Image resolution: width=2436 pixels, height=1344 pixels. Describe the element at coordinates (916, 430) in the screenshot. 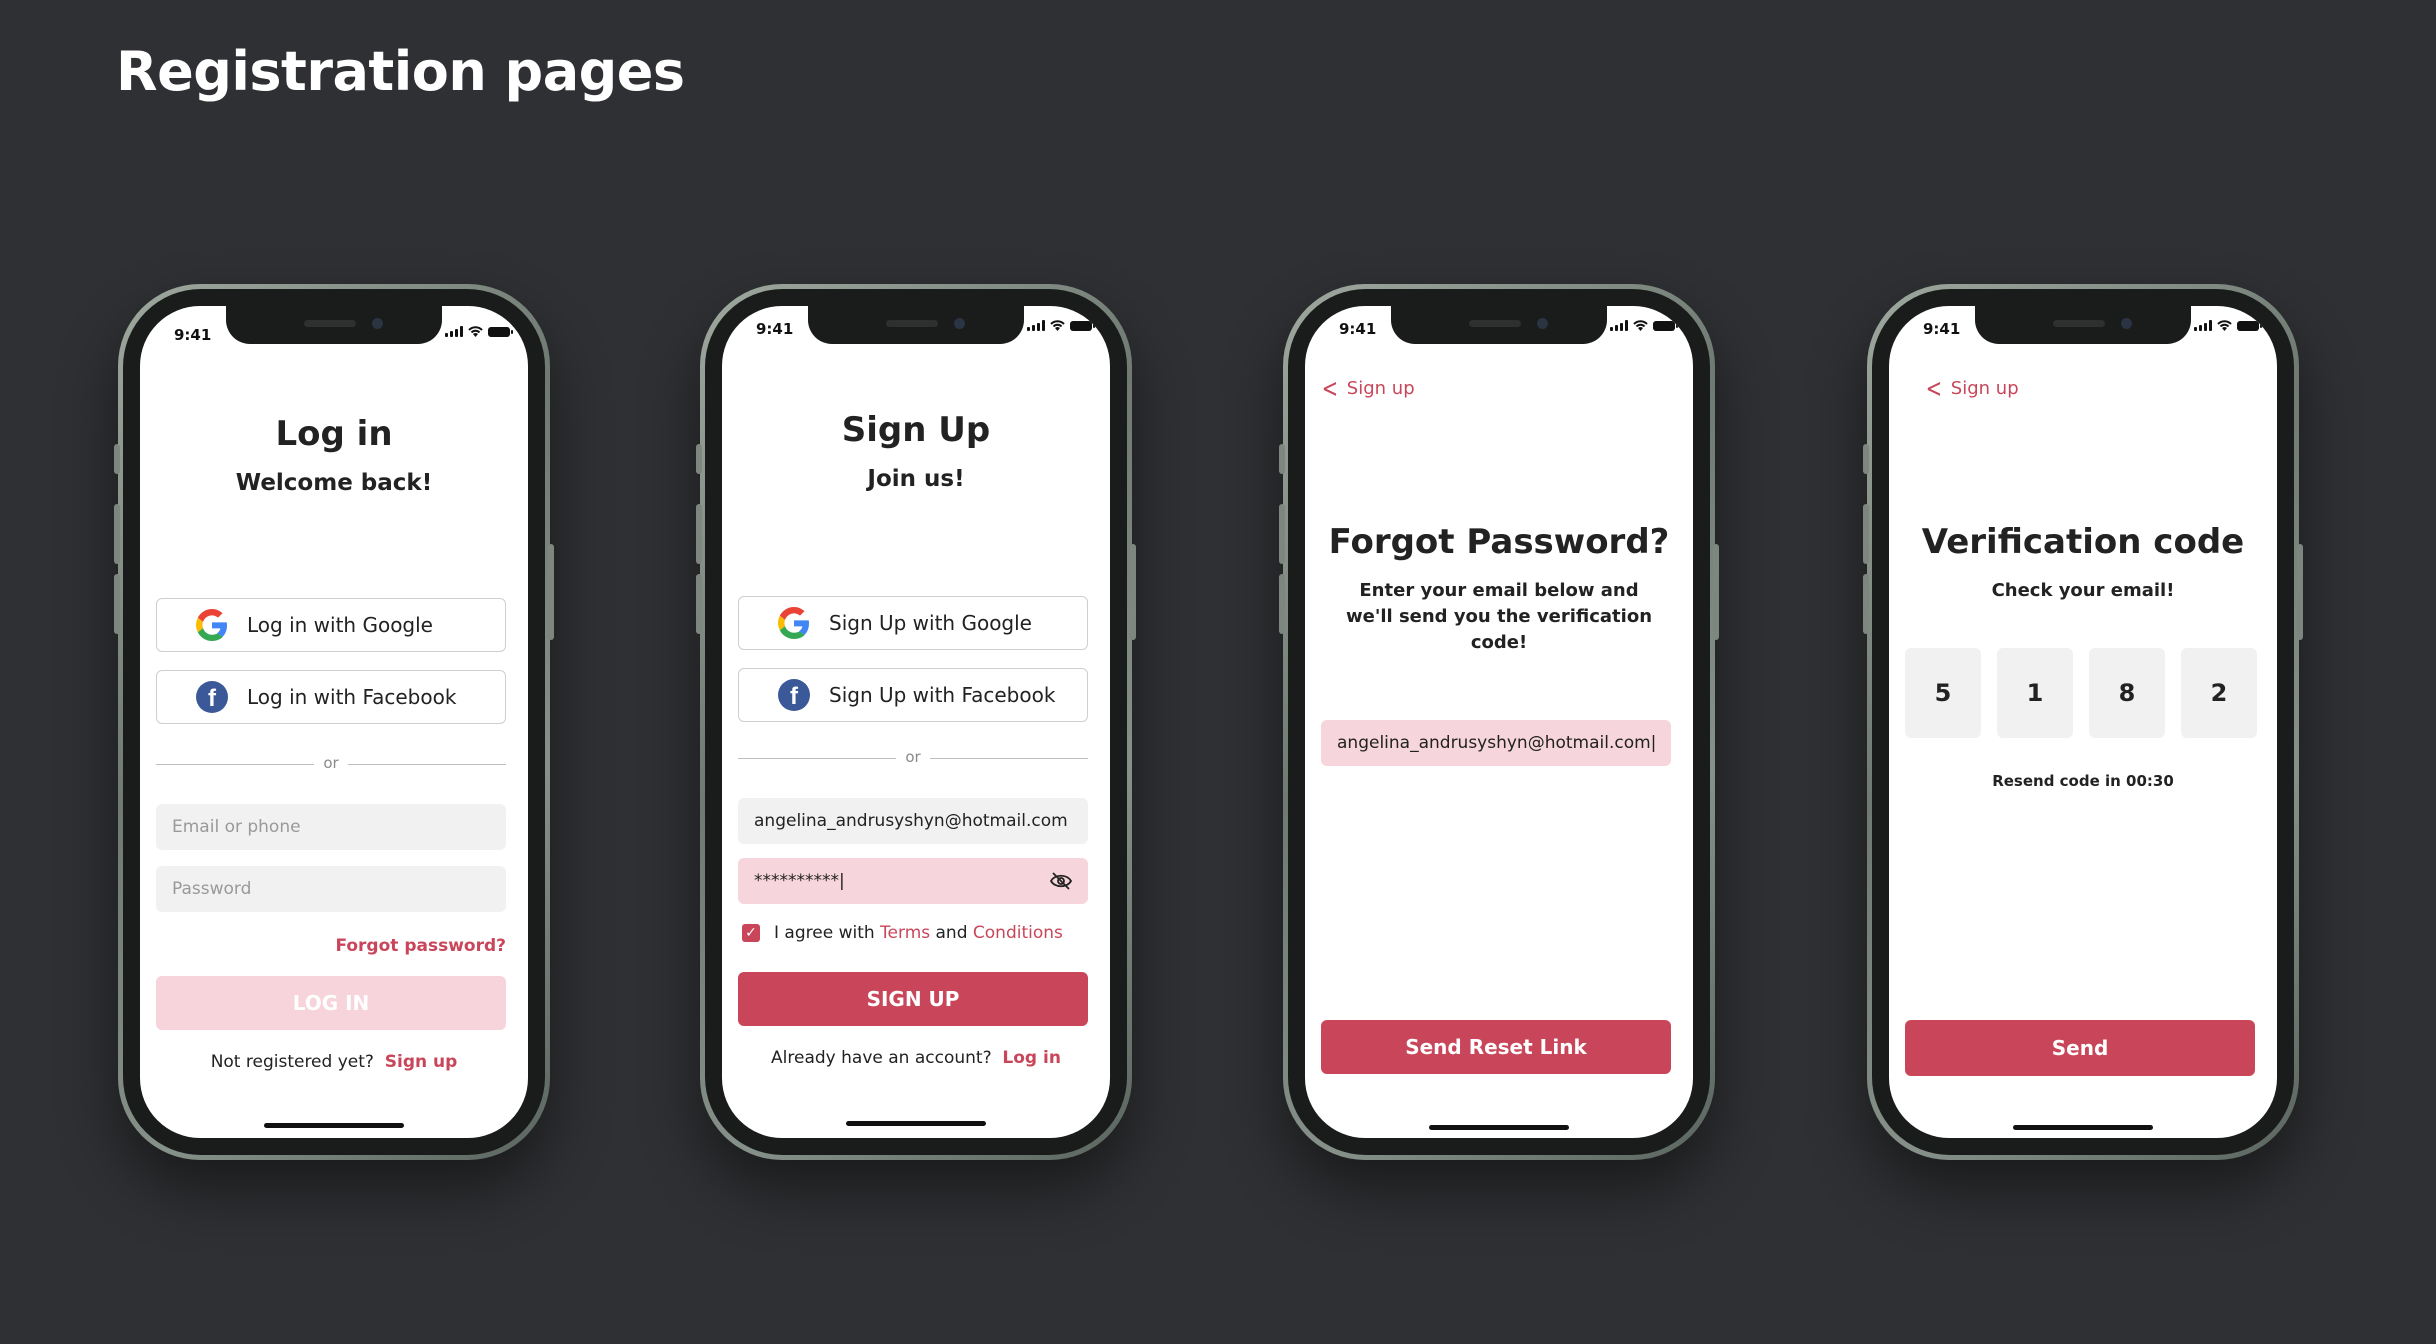

I see `signup-title: Sign Up` at that location.